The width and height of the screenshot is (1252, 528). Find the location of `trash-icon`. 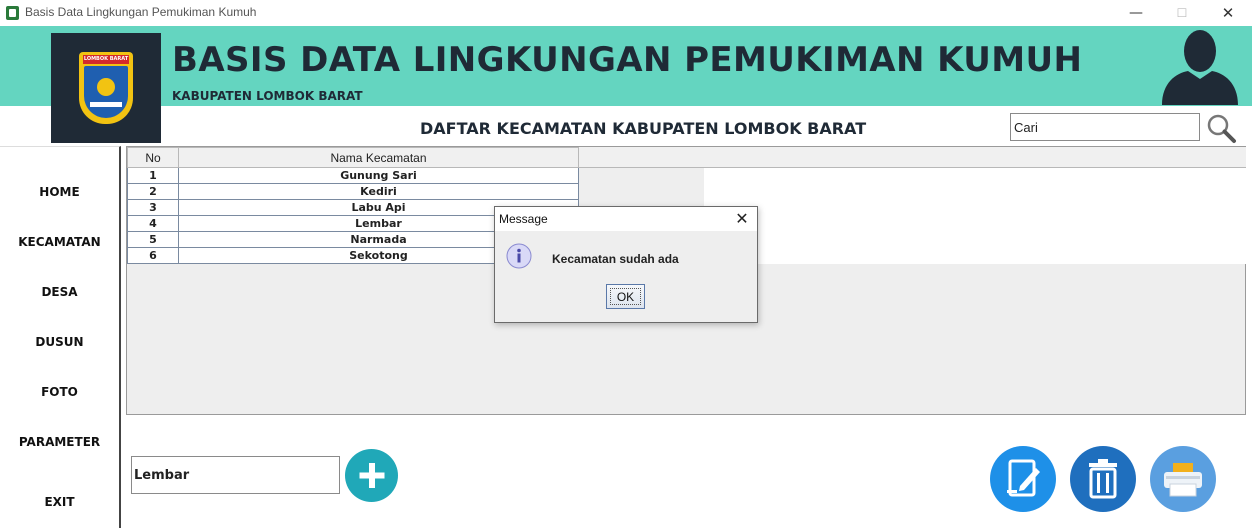

trash-icon is located at coordinates (1103, 479).